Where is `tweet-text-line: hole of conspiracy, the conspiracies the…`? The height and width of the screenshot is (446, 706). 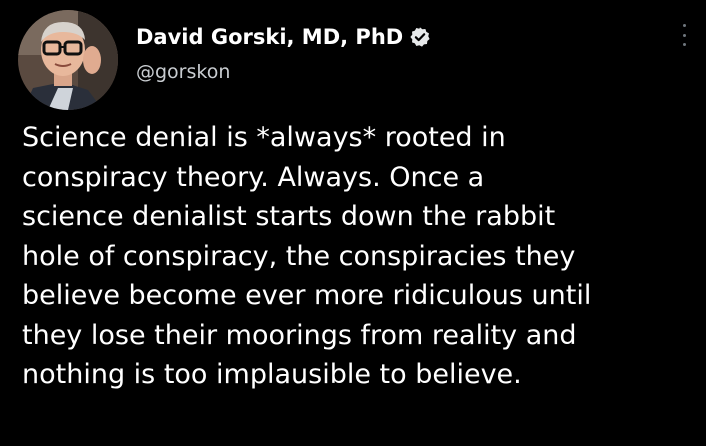
tweet-text-line: hole of conspiracy, the conspiracies the… is located at coordinates (299, 256).